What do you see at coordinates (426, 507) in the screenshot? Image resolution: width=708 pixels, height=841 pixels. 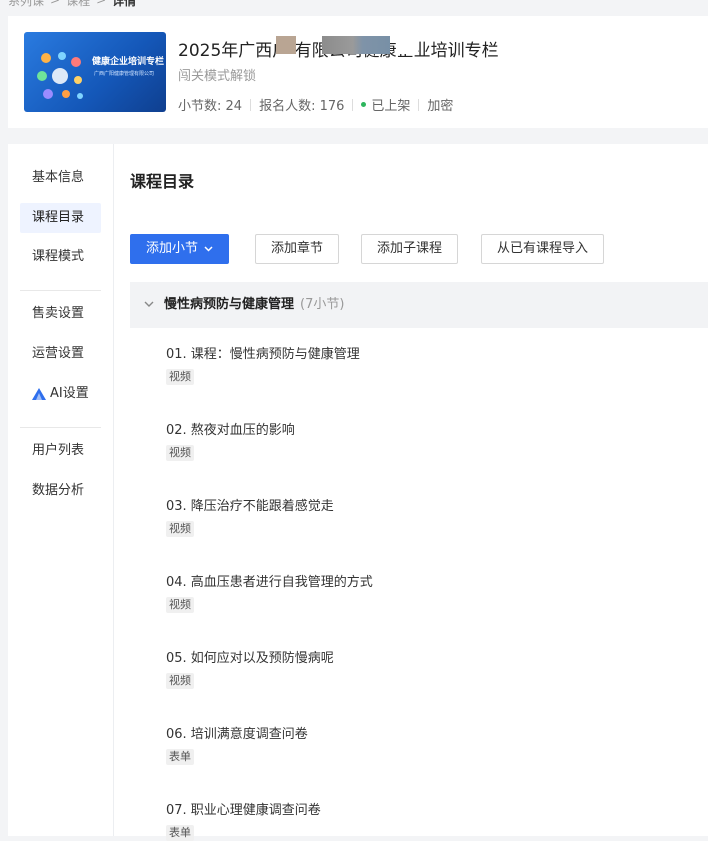 I see `lesson-title: 03. 降压治疗不能跟着感觉走` at bounding box center [426, 507].